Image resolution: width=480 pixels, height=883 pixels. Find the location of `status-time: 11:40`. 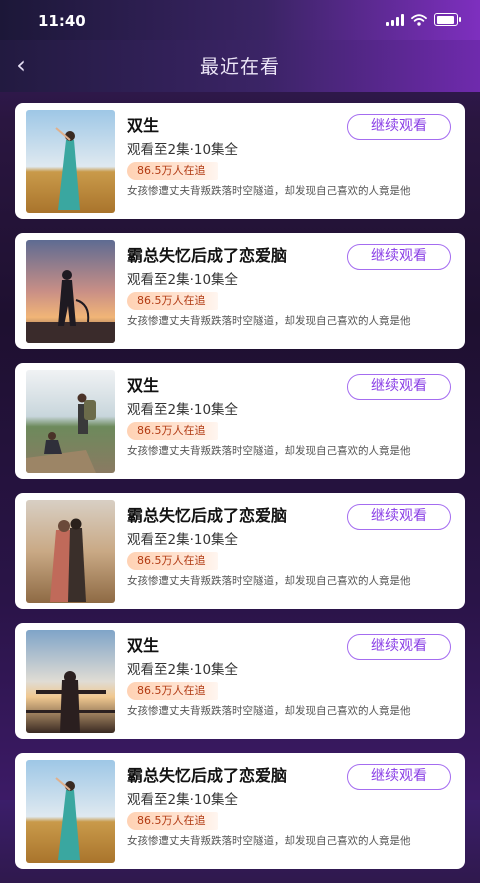

status-time: 11:40 is located at coordinates (62, 21).